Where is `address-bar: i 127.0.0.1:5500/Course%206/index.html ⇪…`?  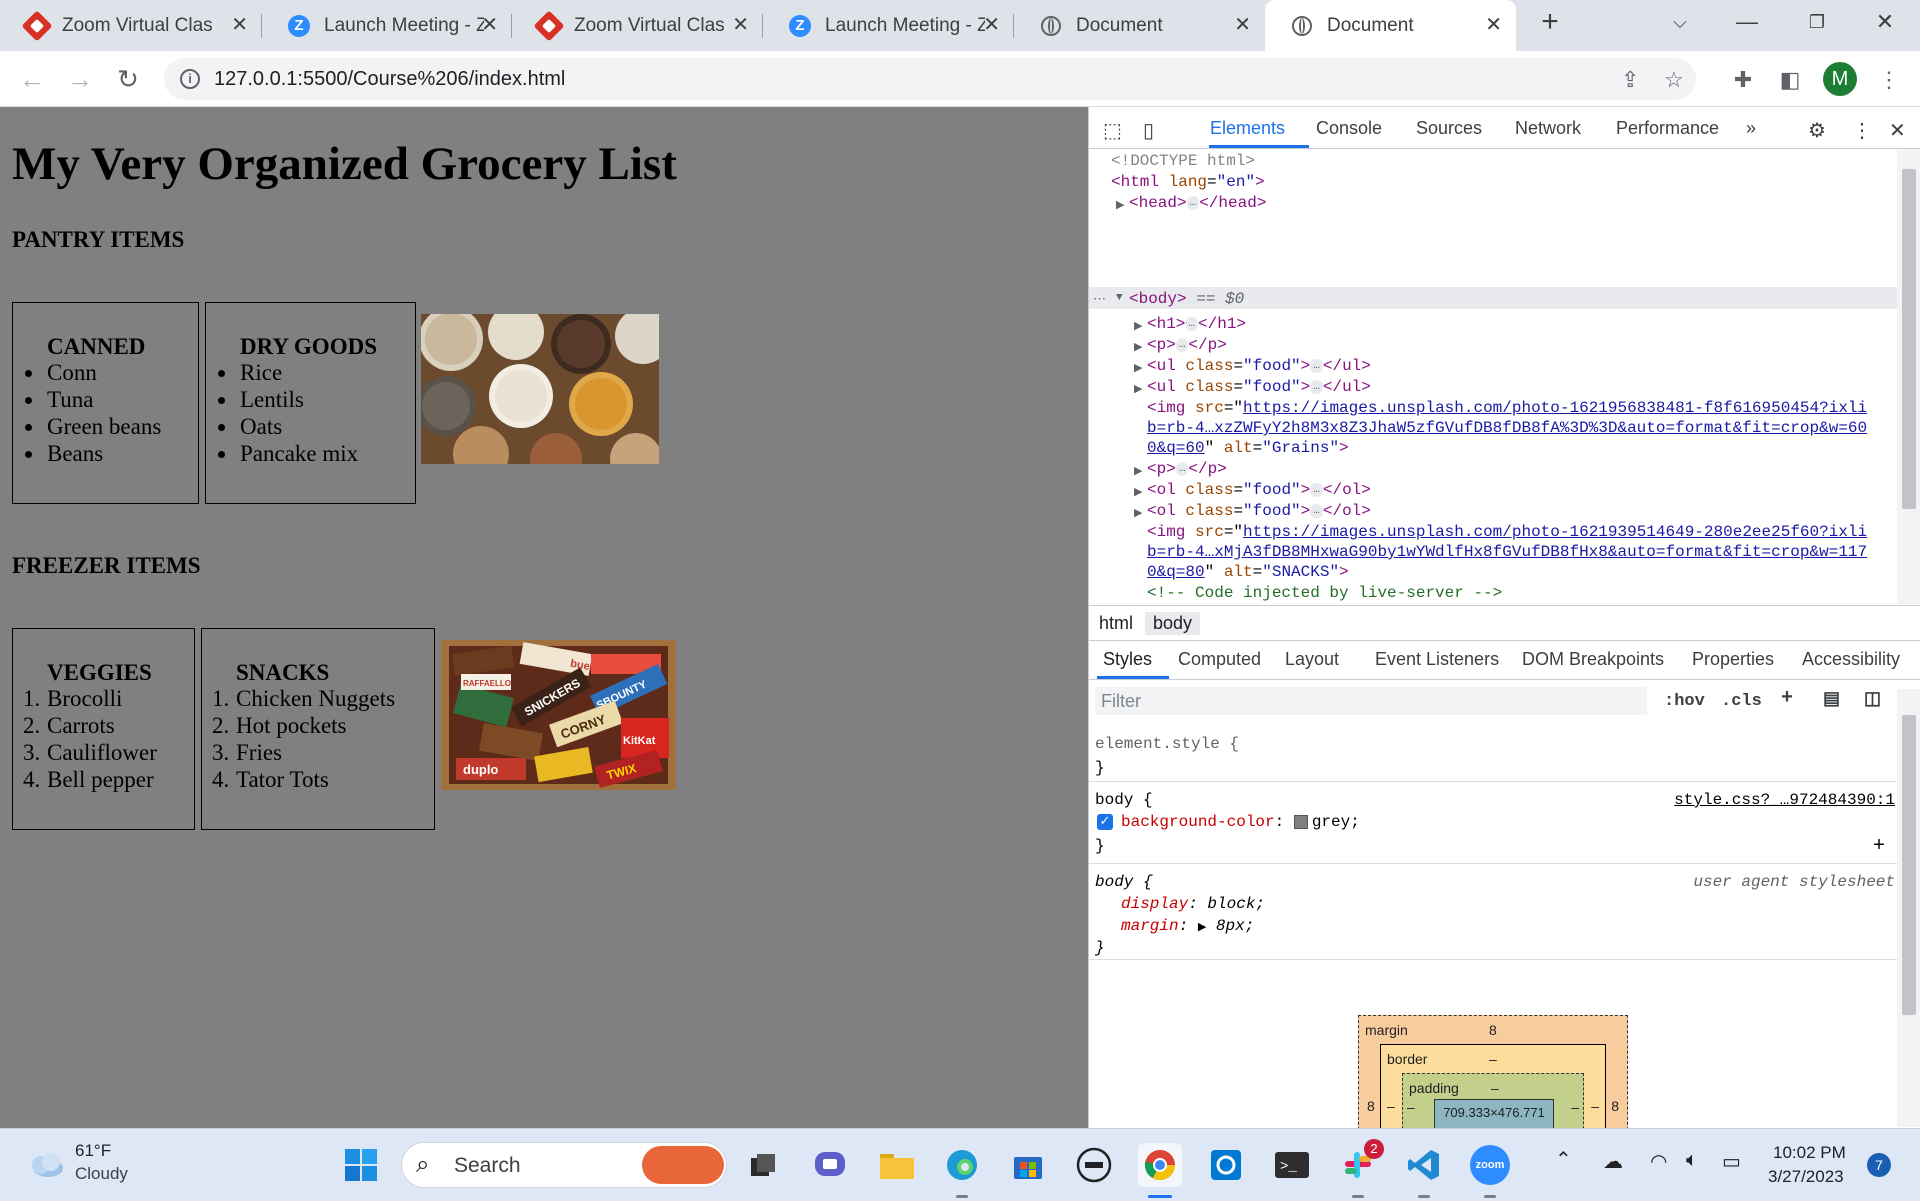 address-bar: i 127.0.0.1:5500/Course%206/index.html ⇪… is located at coordinates (930, 79).